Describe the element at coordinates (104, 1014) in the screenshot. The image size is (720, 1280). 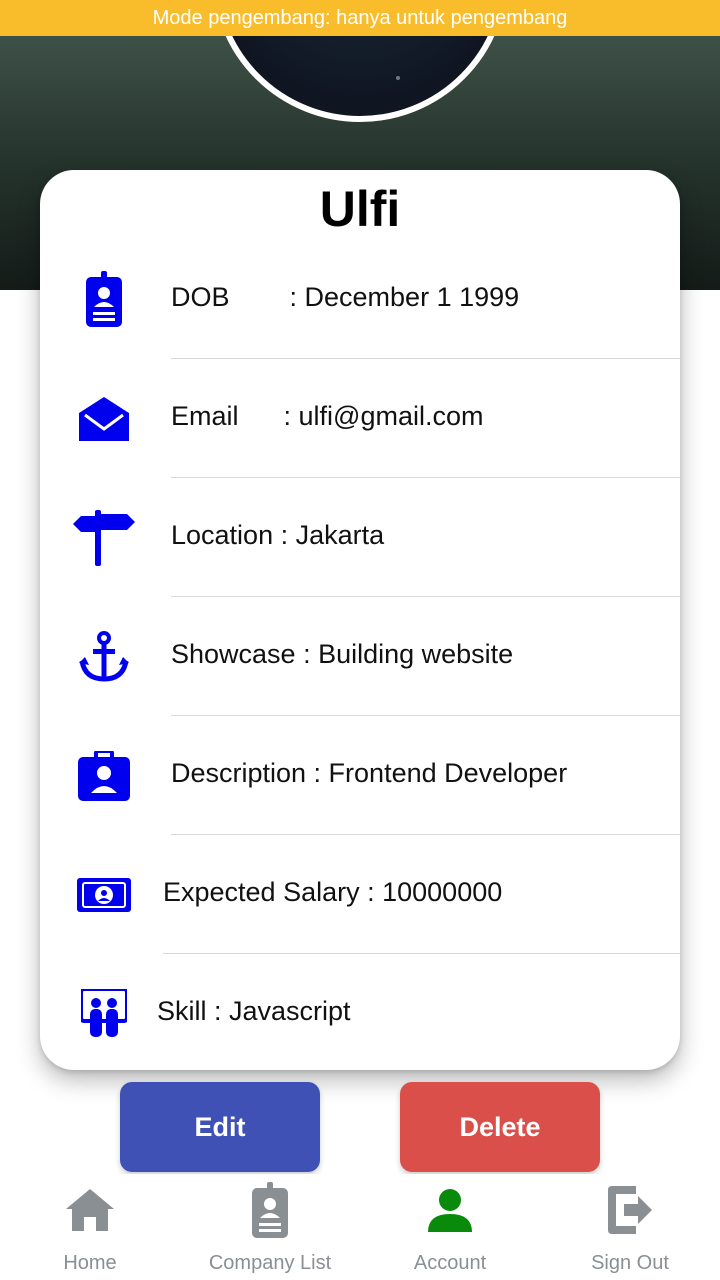
I see `presentation-icon` at that location.